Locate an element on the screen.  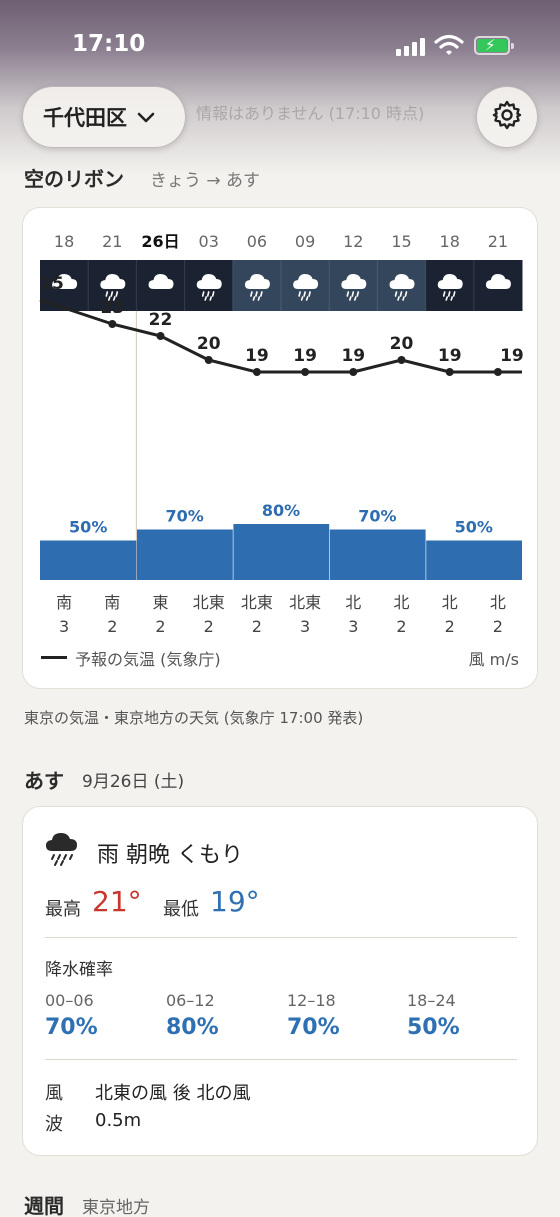
legend-label: 予報の気温 (気象庁) is located at coordinates (148, 659).